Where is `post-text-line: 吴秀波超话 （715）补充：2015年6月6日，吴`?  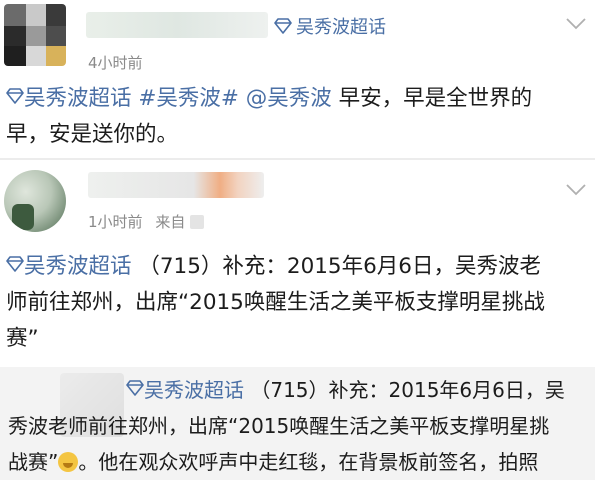
post-text-line: 吴秀波超话 （715）补充：2015年6月6日，吴 is located at coordinates (286, 389).